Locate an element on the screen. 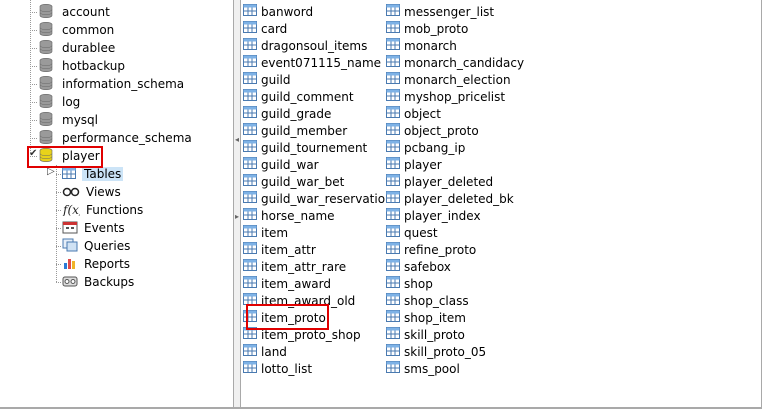  table-name: guild_comment is located at coordinates (307, 96).